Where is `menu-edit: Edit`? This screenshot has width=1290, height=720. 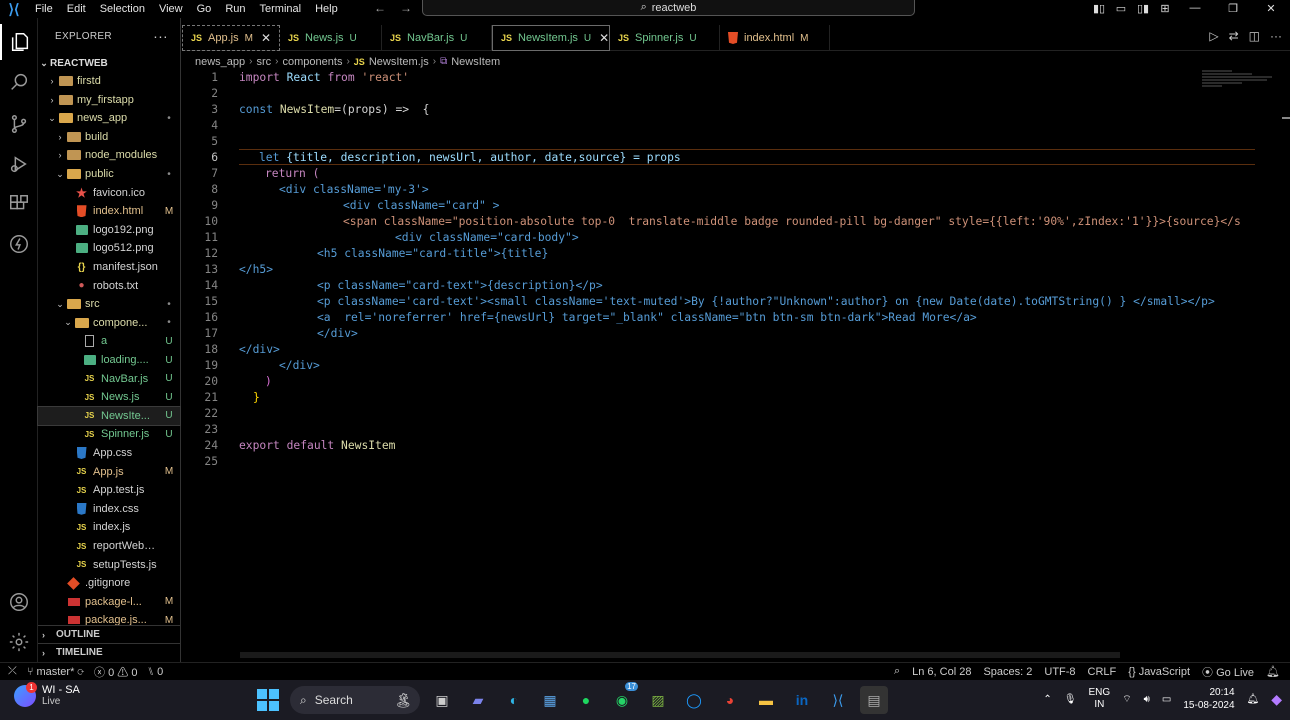
menu-edit: Edit is located at coordinates (76, 9).